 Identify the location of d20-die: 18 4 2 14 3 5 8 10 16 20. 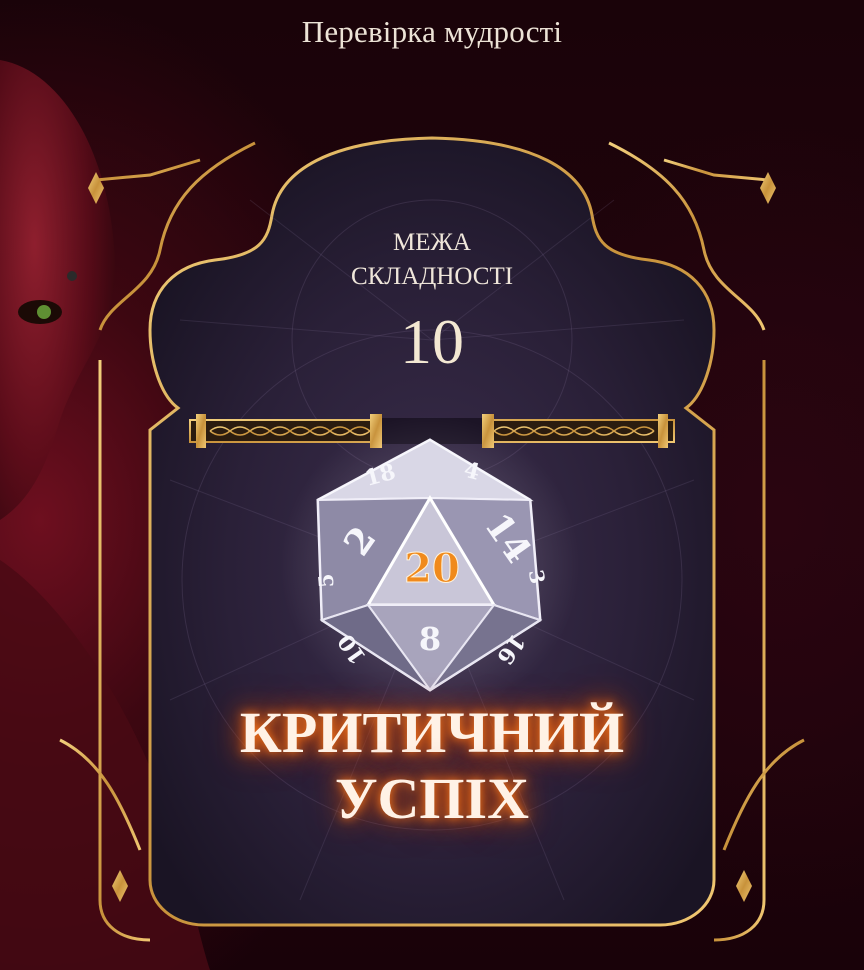
(430, 565).